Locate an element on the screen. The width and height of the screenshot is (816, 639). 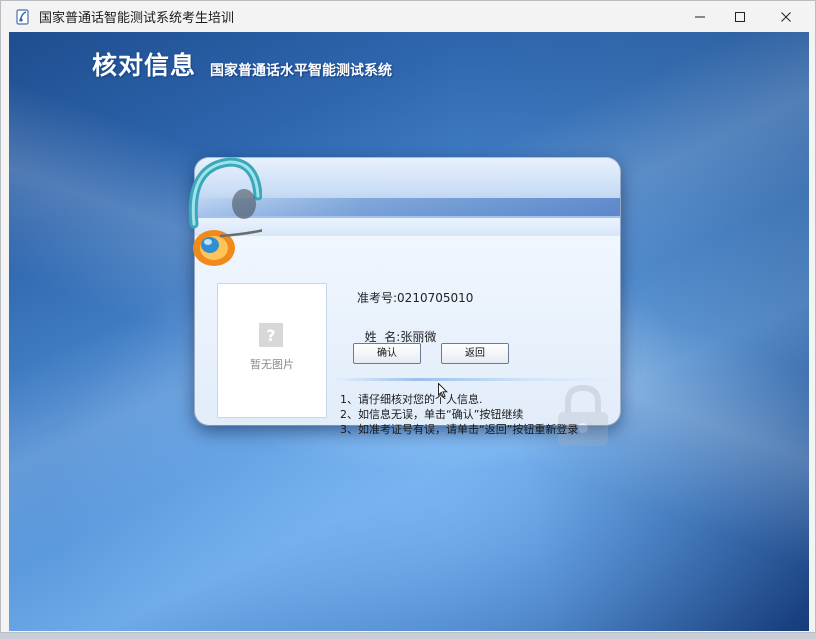
candidate-name-value: 张丽微 is located at coordinates (418, 337).